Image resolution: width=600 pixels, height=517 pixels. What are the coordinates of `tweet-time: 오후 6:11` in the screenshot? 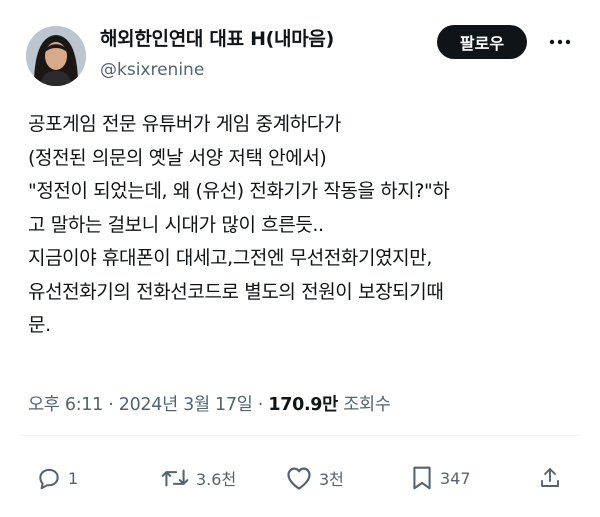 It's located at (65, 405).